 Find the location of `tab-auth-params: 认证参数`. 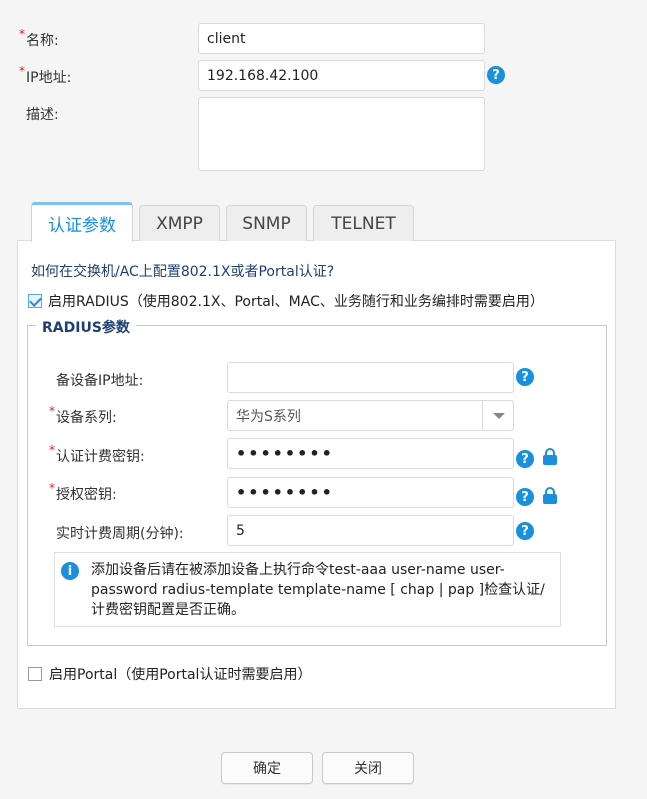

tab-auth-params: 认证参数 is located at coordinates (82, 222).